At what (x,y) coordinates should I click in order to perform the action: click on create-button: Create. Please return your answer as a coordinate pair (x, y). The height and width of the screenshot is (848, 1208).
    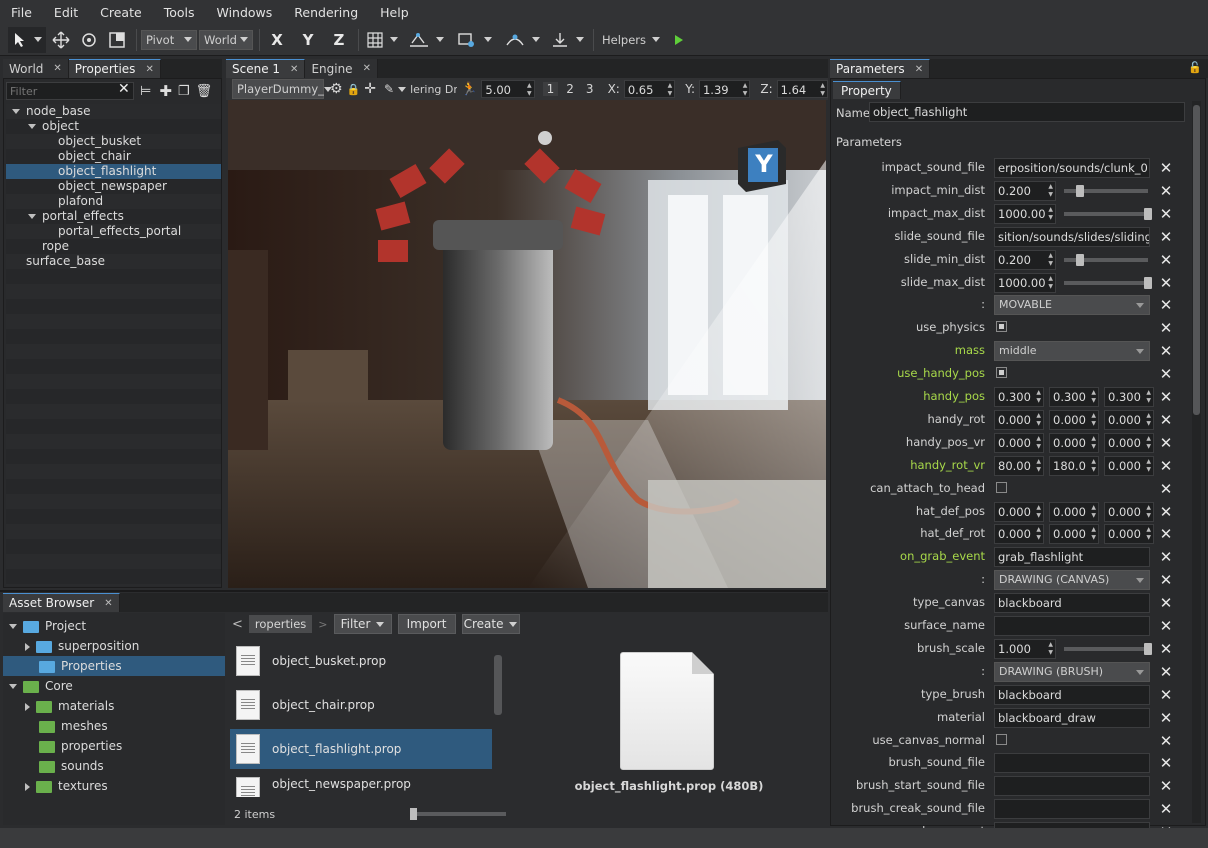
    Looking at the image, I should click on (490, 624).